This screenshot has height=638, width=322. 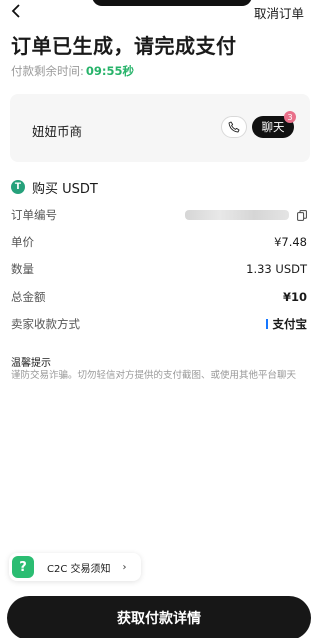 What do you see at coordinates (159, 617) in the screenshot?
I see `get-payment-details-button: 获取付款详情` at bounding box center [159, 617].